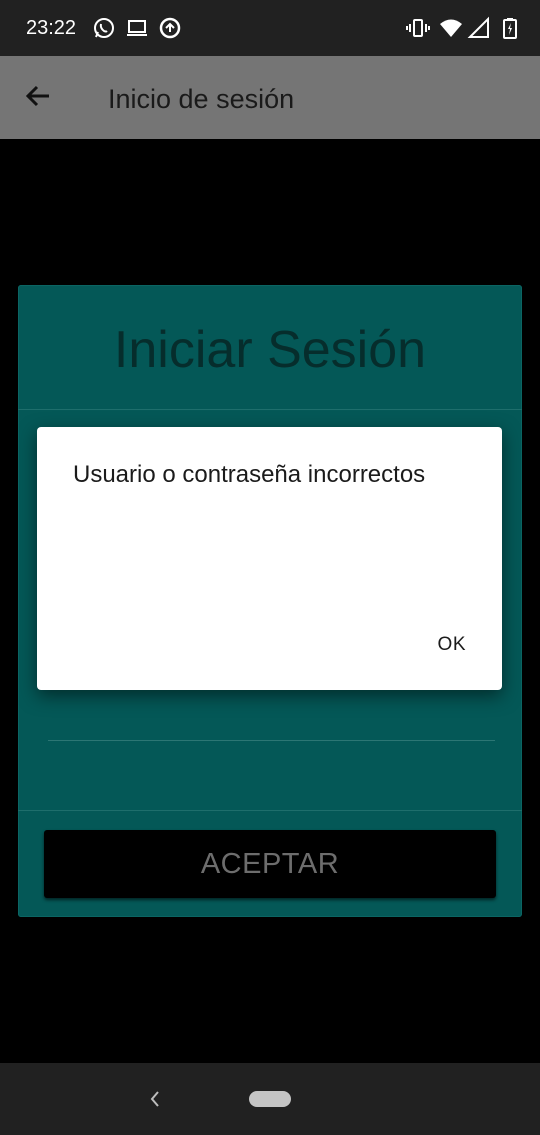  What do you see at coordinates (249, 474) in the screenshot?
I see `dialog-message: Usuario o contraseña incorrectos` at bounding box center [249, 474].